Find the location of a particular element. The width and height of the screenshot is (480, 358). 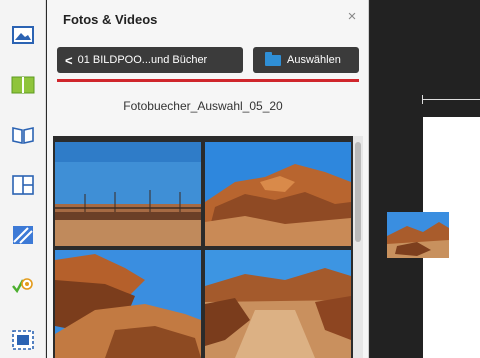

chevron-left-icon: < is located at coordinates (69, 60).